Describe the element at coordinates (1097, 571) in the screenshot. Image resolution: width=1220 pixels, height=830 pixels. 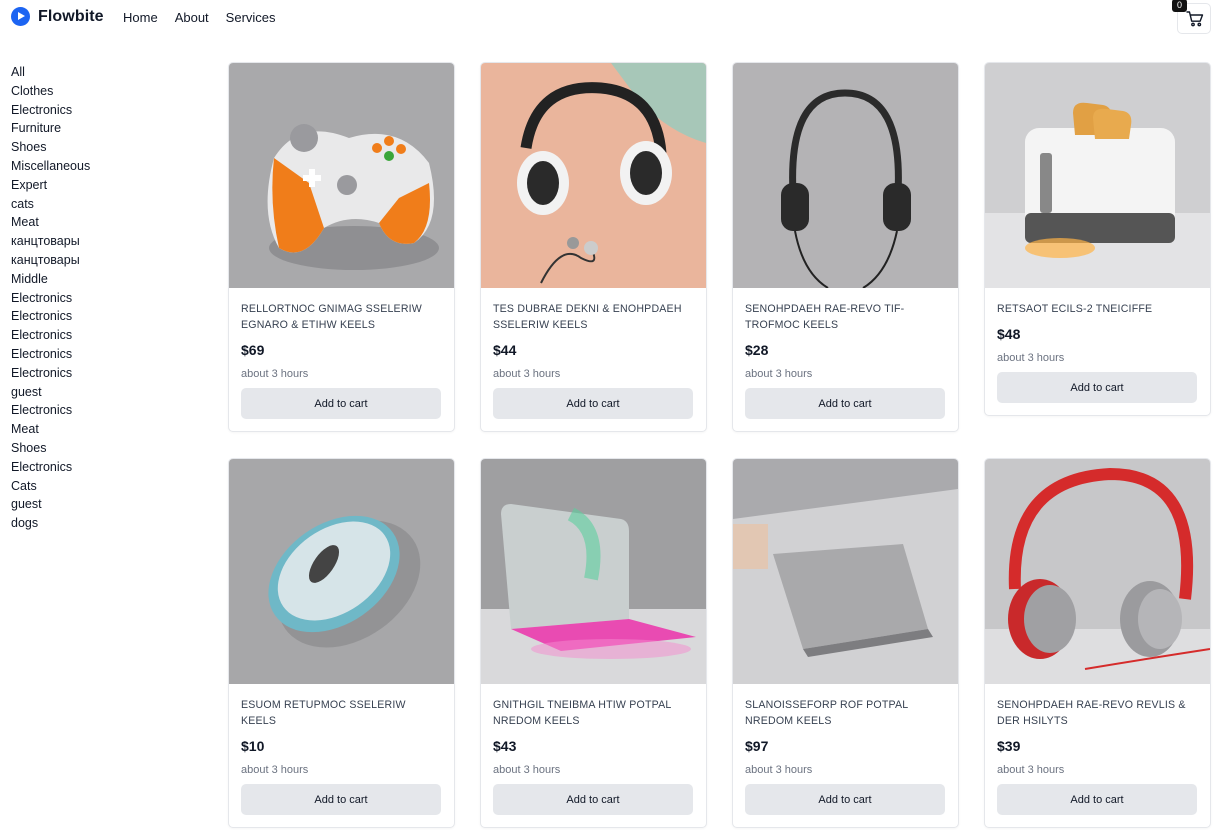
I see `red-silver-headphones-image` at that location.